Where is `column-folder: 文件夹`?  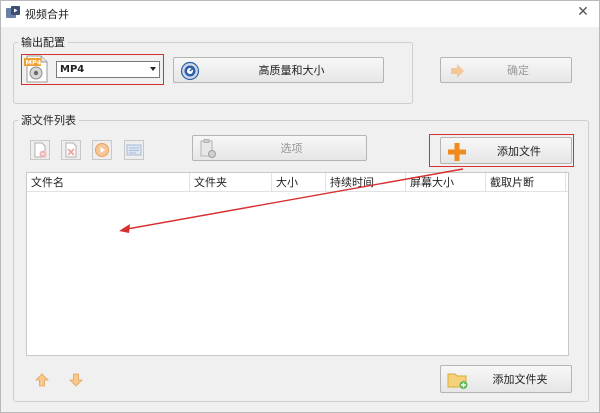
column-folder: 文件夹 is located at coordinates (231, 182).